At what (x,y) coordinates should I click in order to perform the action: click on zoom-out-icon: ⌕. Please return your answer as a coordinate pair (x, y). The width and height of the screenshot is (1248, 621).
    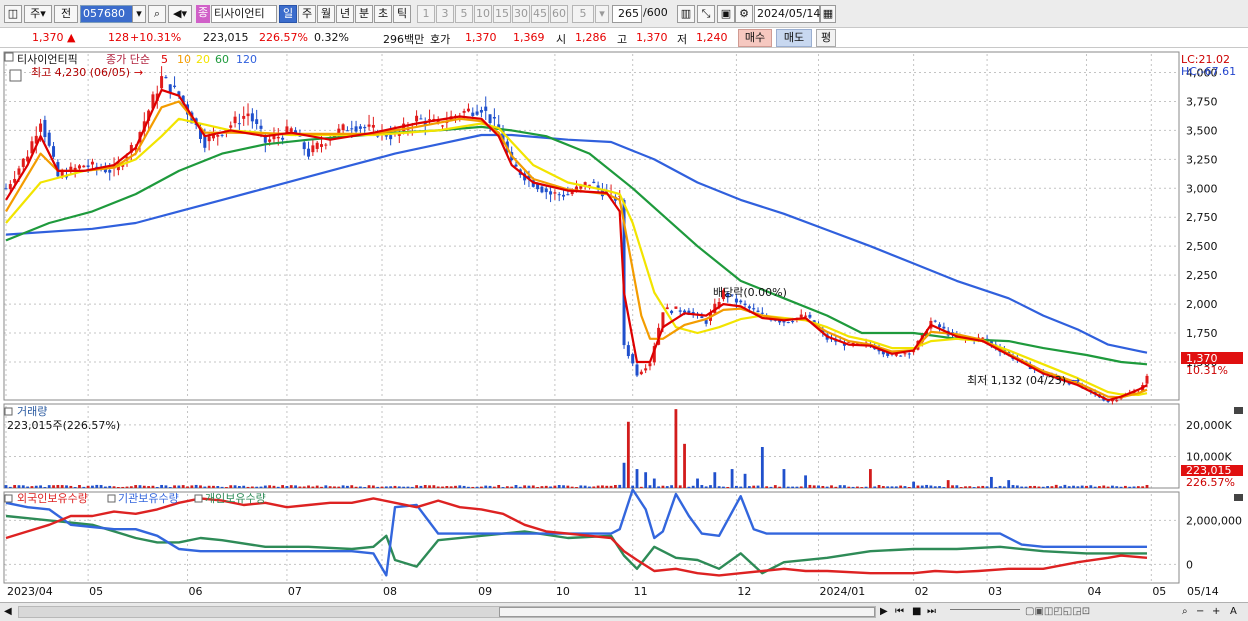
    Looking at the image, I should click on (1188, 612).